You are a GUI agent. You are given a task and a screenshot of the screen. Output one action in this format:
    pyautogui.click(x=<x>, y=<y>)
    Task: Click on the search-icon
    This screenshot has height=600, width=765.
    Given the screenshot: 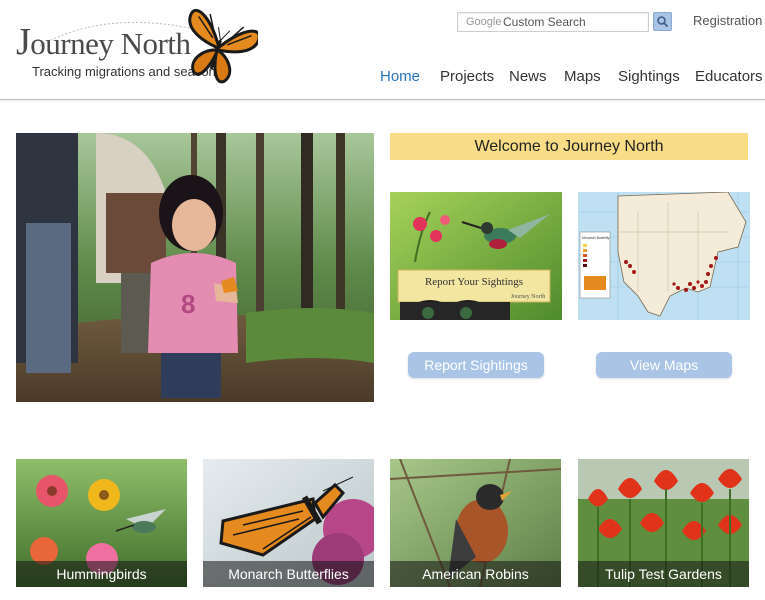 What is the action you would take?
    pyautogui.click(x=663, y=22)
    